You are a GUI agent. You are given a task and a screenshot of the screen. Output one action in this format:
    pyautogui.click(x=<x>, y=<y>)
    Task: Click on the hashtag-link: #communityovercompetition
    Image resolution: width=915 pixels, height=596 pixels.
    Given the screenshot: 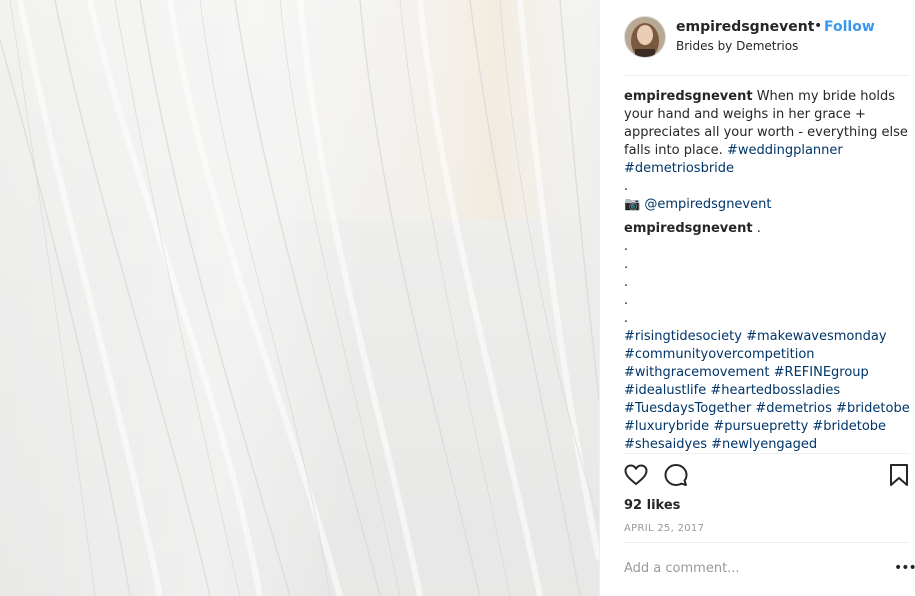 What is the action you would take?
    pyautogui.click(x=719, y=354)
    